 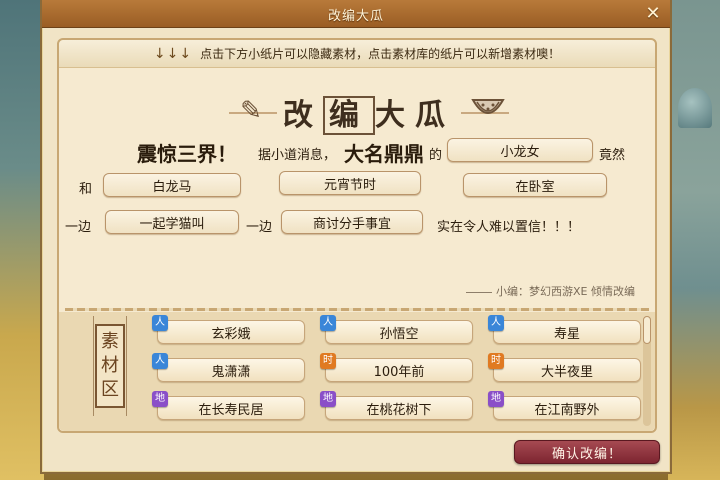 I want to click on material-card-text: 寿星, so click(x=566, y=334).